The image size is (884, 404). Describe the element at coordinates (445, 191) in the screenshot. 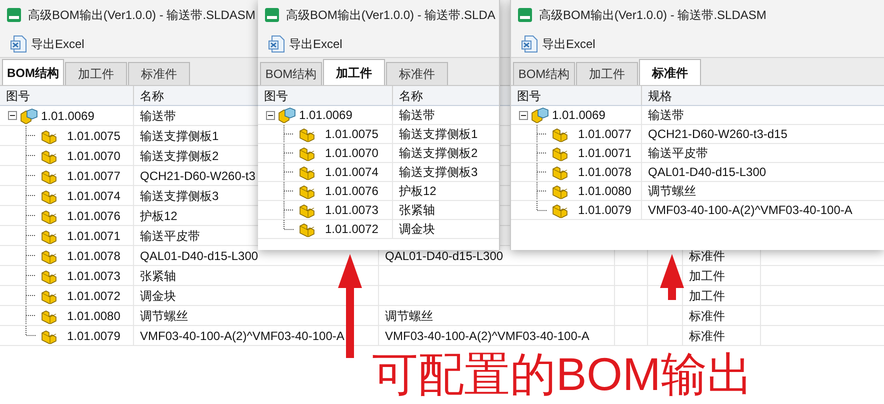

I see `table-cell: 护板12` at that location.